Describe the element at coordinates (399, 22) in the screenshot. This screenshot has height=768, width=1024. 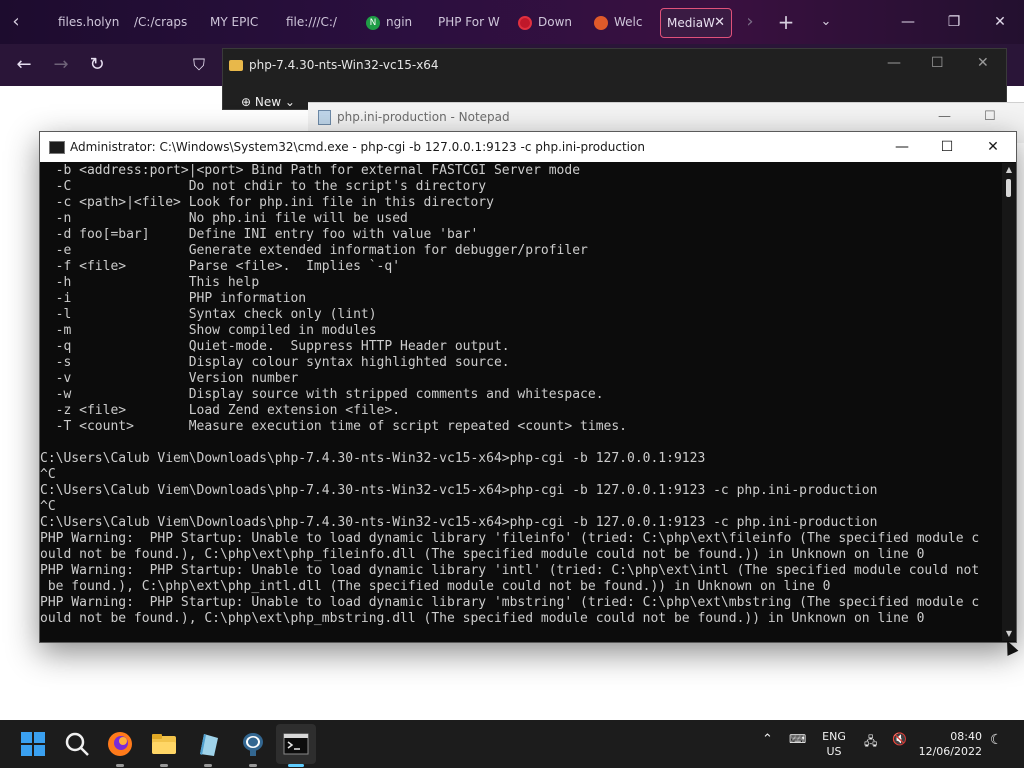
I see `tab-label: ngin` at that location.